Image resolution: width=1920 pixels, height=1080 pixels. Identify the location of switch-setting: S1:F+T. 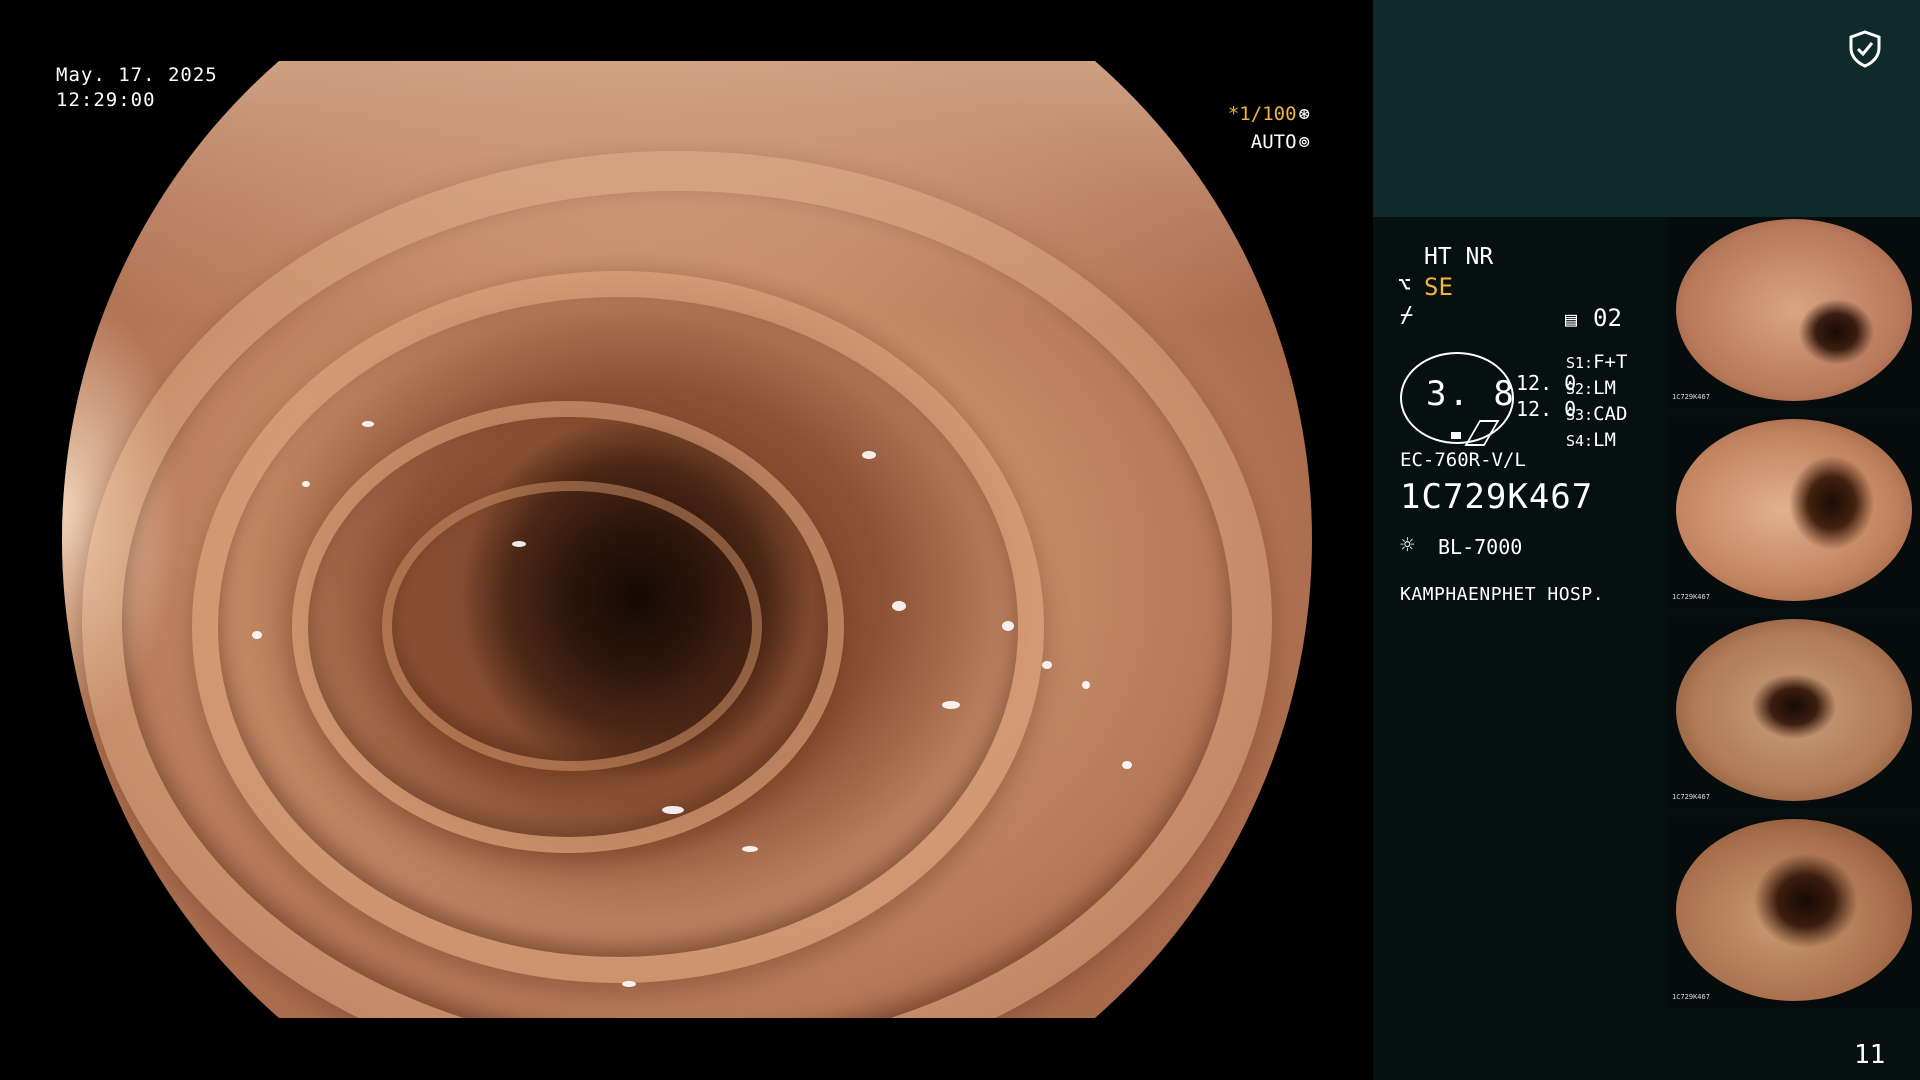
(1597, 362).